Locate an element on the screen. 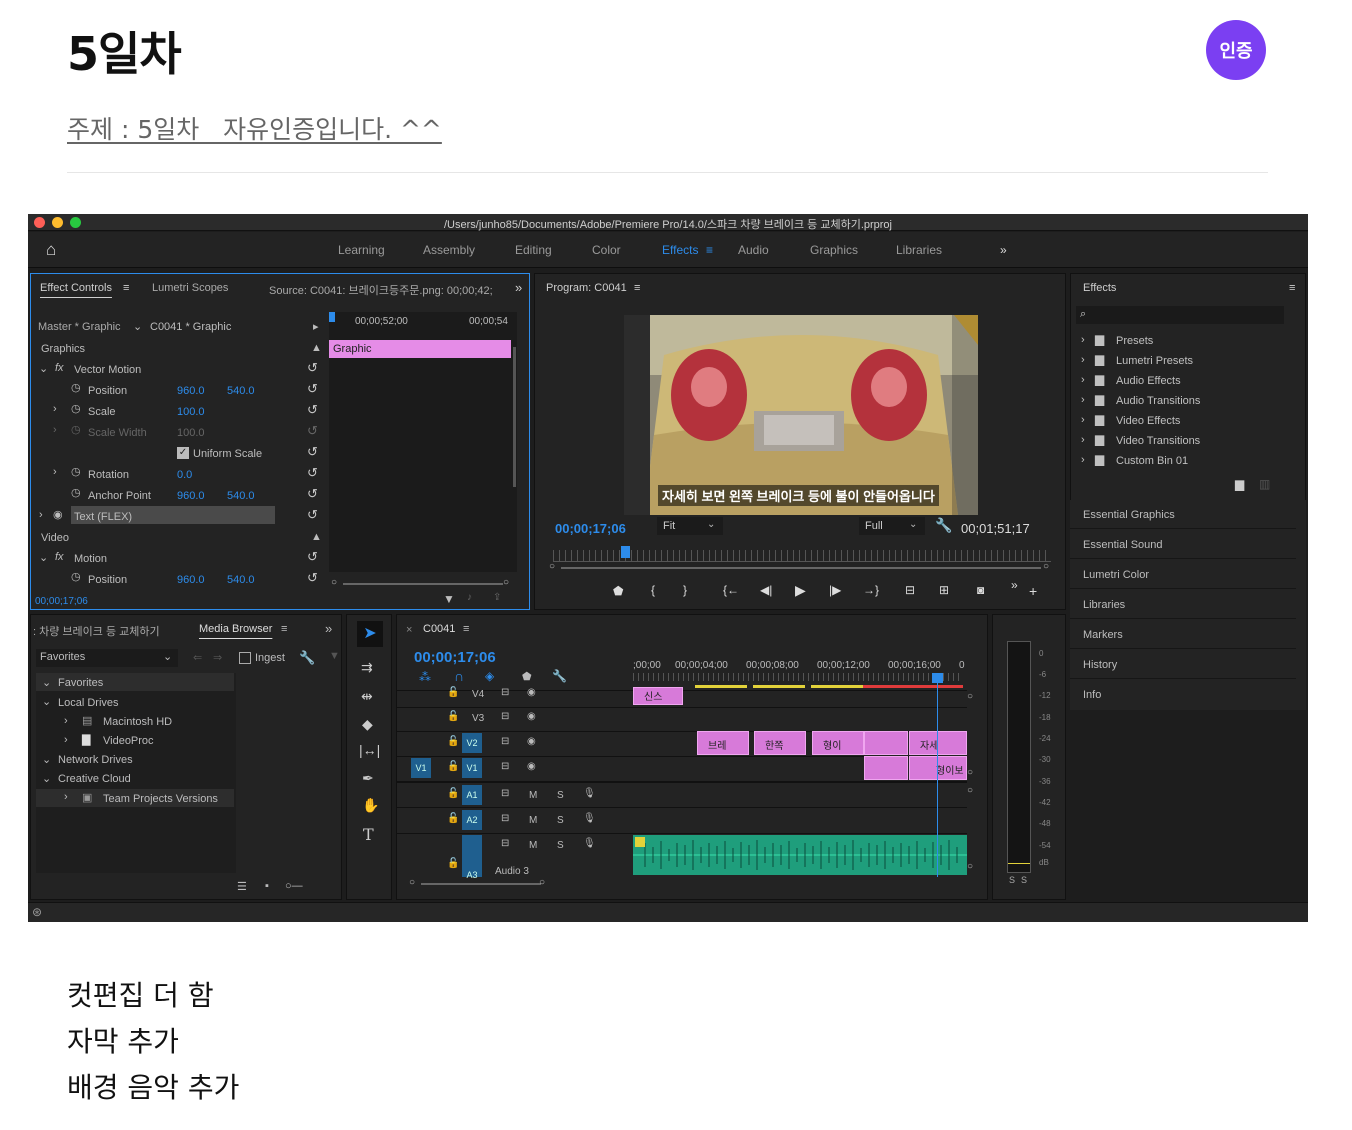 The width and height of the screenshot is (1352, 1130). sequence-clip: C0041 * Graphic is located at coordinates (190, 327).